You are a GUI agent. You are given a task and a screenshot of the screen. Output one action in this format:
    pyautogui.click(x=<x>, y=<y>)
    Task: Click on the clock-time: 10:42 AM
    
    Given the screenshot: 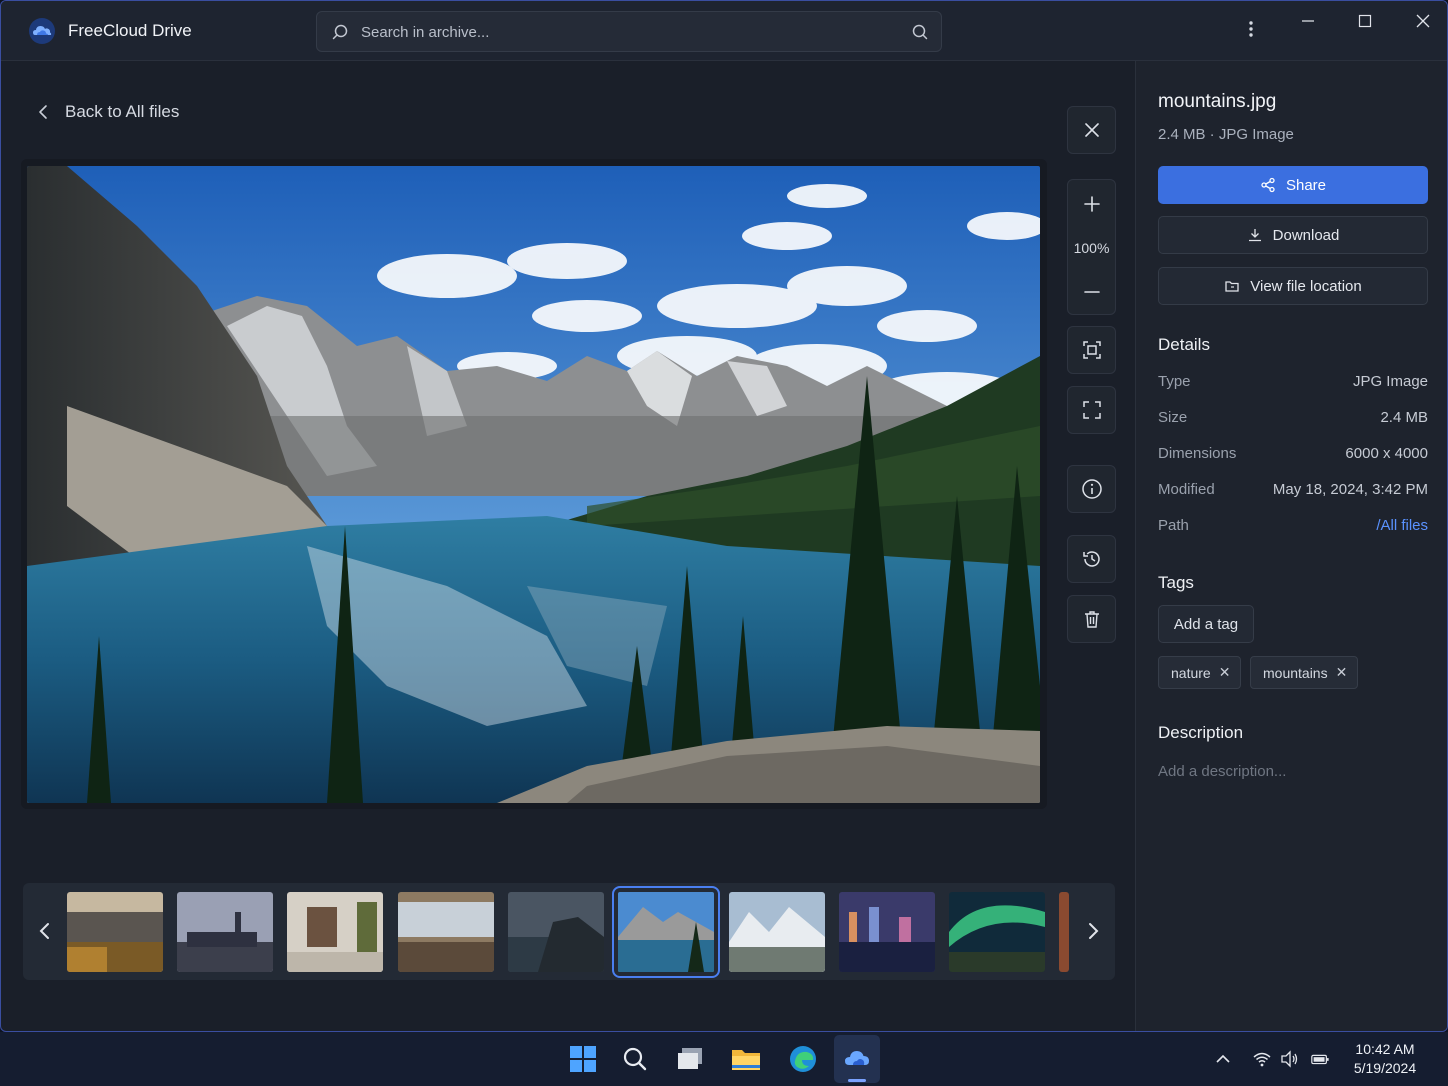 What is the action you would take?
    pyautogui.click(x=1385, y=1049)
    